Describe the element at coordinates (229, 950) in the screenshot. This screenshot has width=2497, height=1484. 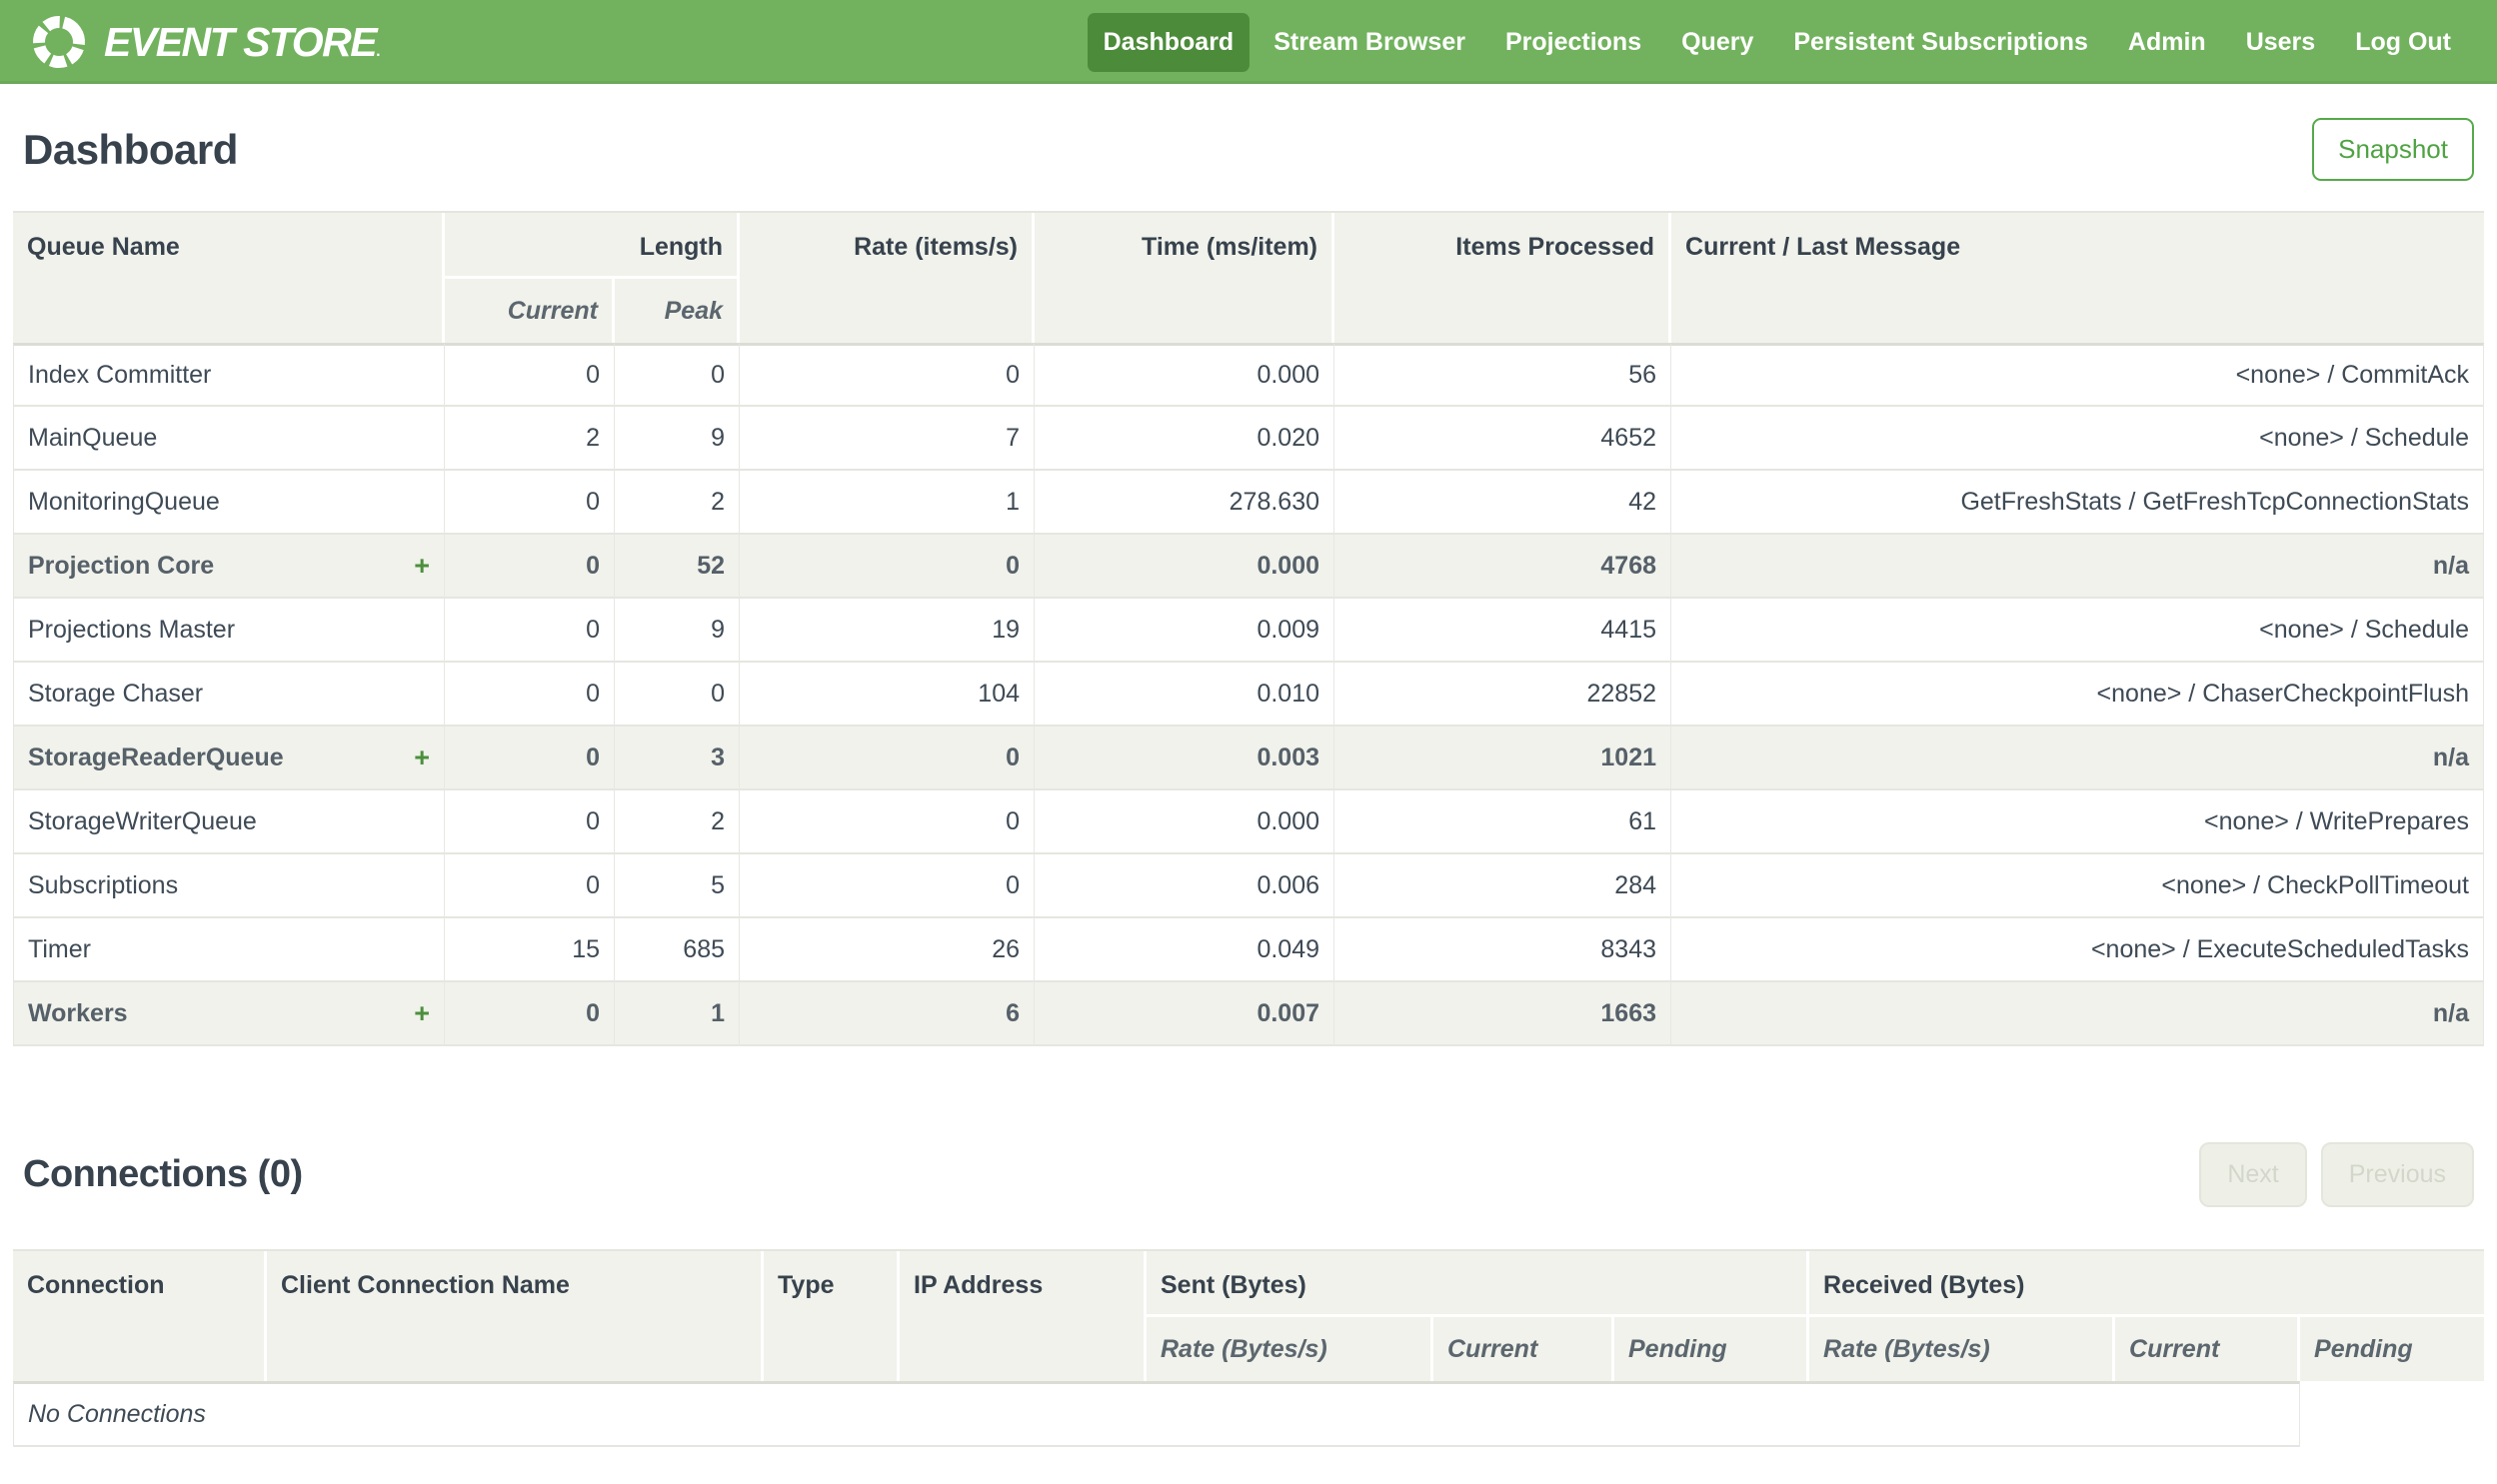
I see `queue-name-cell: Timer` at that location.